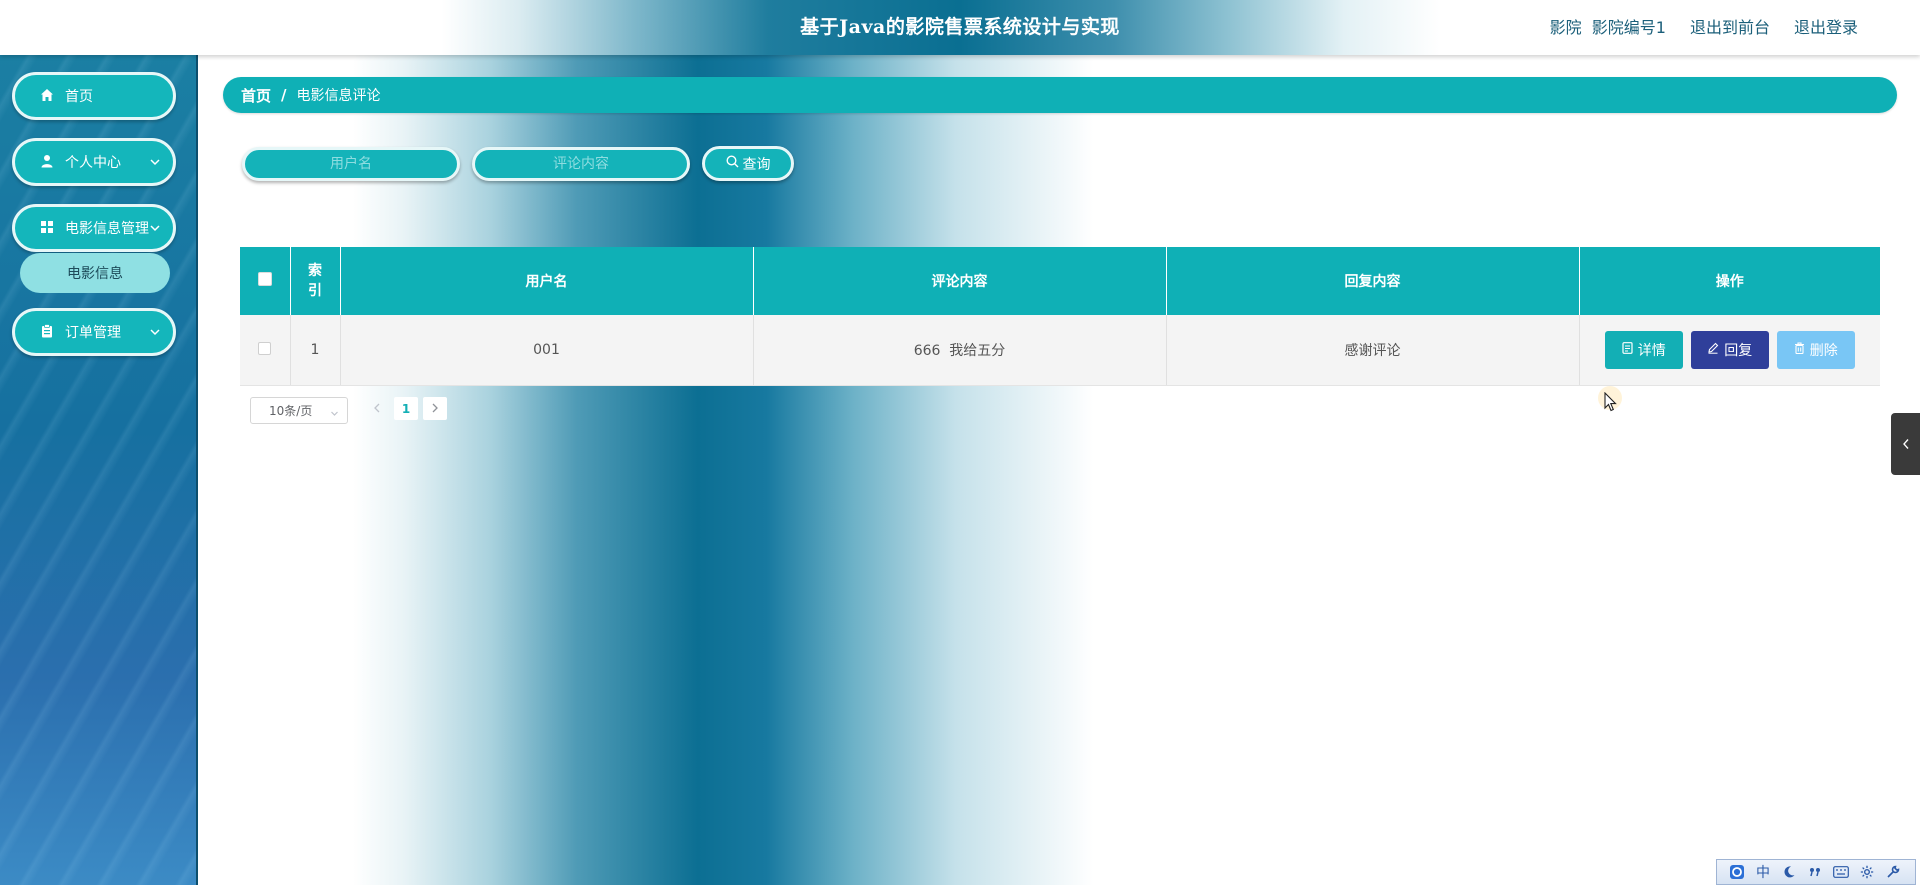 The height and width of the screenshot is (885, 1920). I want to click on delete-button: 删除, so click(1815, 350).